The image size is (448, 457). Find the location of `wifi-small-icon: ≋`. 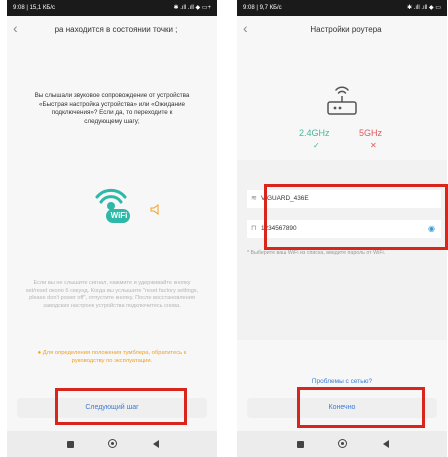

wifi-small-icon: ≋ is located at coordinates (254, 198).